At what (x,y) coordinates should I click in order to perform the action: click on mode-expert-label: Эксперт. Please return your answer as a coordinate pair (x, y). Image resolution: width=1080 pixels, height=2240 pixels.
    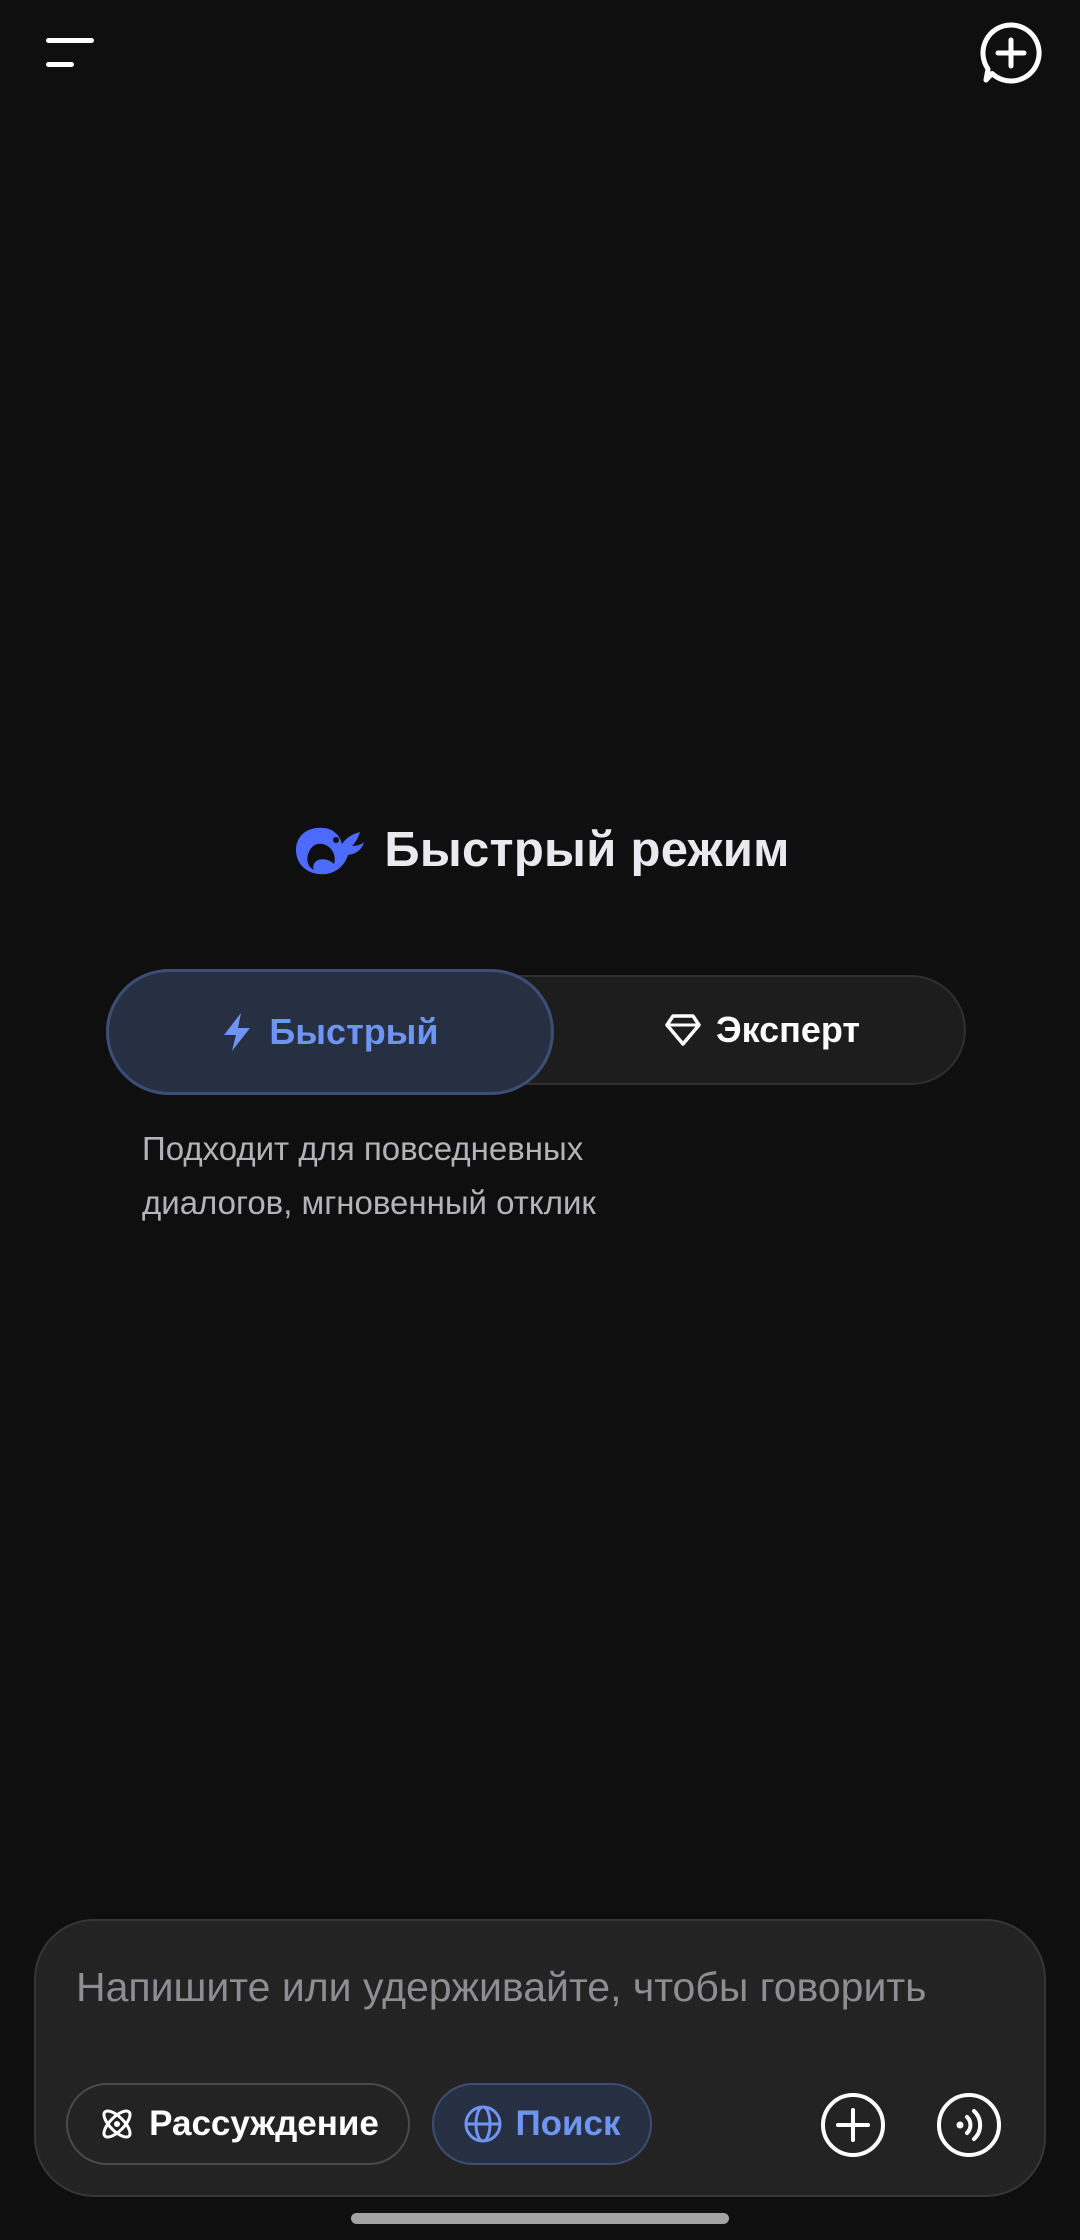
    Looking at the image, I should click on (788, 1029).